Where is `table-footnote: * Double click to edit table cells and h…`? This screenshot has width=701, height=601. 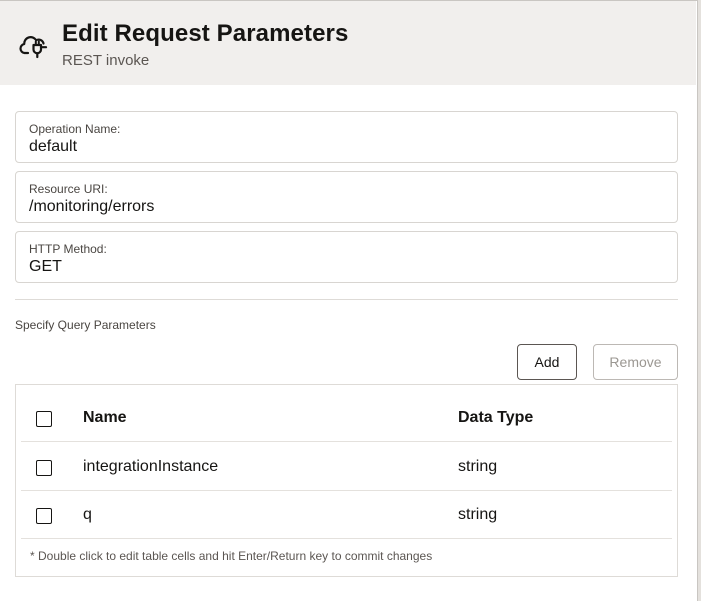
table-footnote: * Double click to edit table cells and h… is located at coordinates (231, 556).